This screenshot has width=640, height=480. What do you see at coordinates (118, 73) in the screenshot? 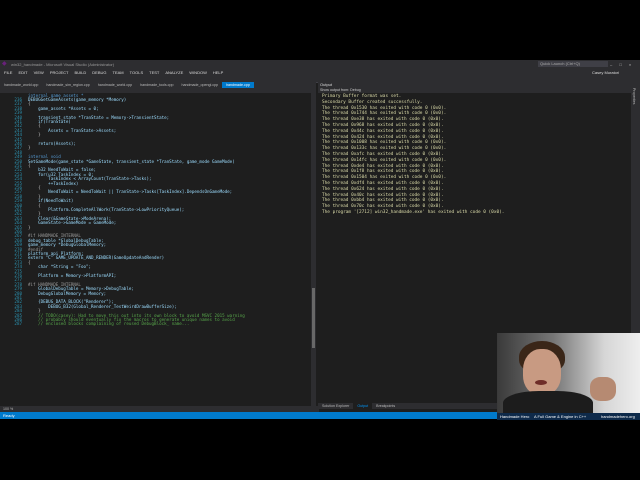
I see `menu-item: TEAM` at bounding box center [118, 73].